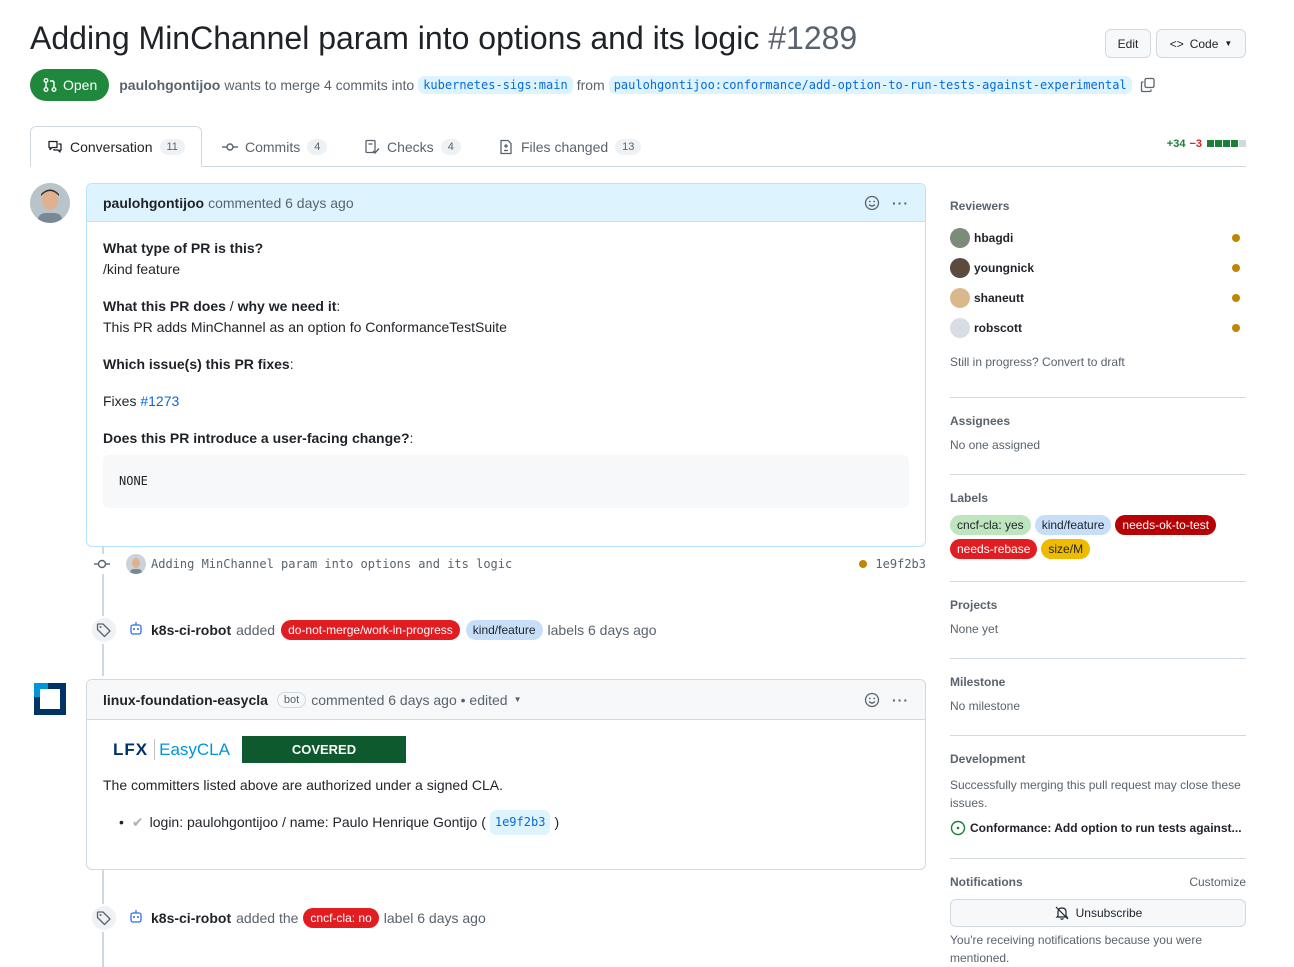 This screenshot has height=967, width=1294. Describe the element at coordinates (1166, 525) in the screenshot. I see `label-needs-ok-to-test: needs-ok-to-test` at that location.